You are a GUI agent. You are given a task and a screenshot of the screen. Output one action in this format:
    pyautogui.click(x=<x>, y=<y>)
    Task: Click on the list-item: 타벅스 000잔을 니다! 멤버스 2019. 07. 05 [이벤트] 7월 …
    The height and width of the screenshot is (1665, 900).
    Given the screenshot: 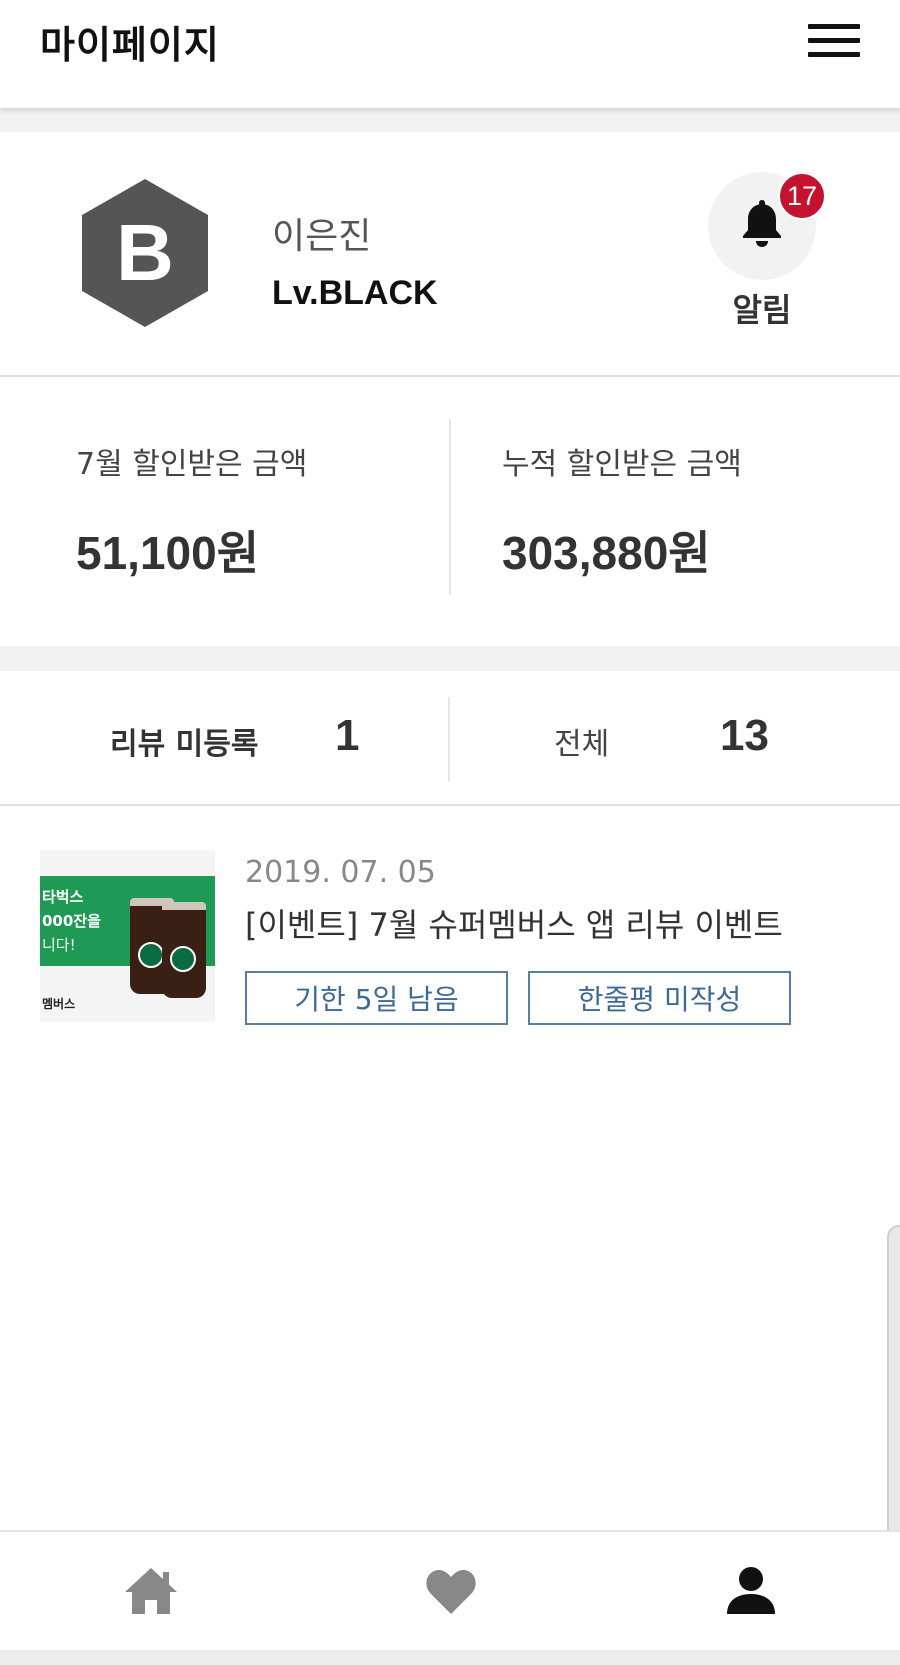 What is the action you would take?
    pyautogui.click(x=450, y=930)
    